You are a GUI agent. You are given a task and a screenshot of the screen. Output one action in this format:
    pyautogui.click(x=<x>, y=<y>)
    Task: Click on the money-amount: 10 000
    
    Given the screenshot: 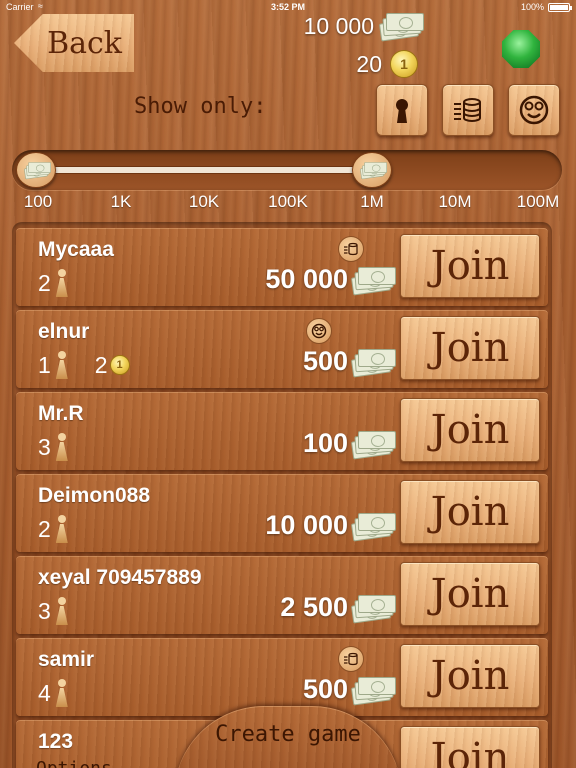 What is the action you would take?
    pyautogui.click(x=338, y=25)
    